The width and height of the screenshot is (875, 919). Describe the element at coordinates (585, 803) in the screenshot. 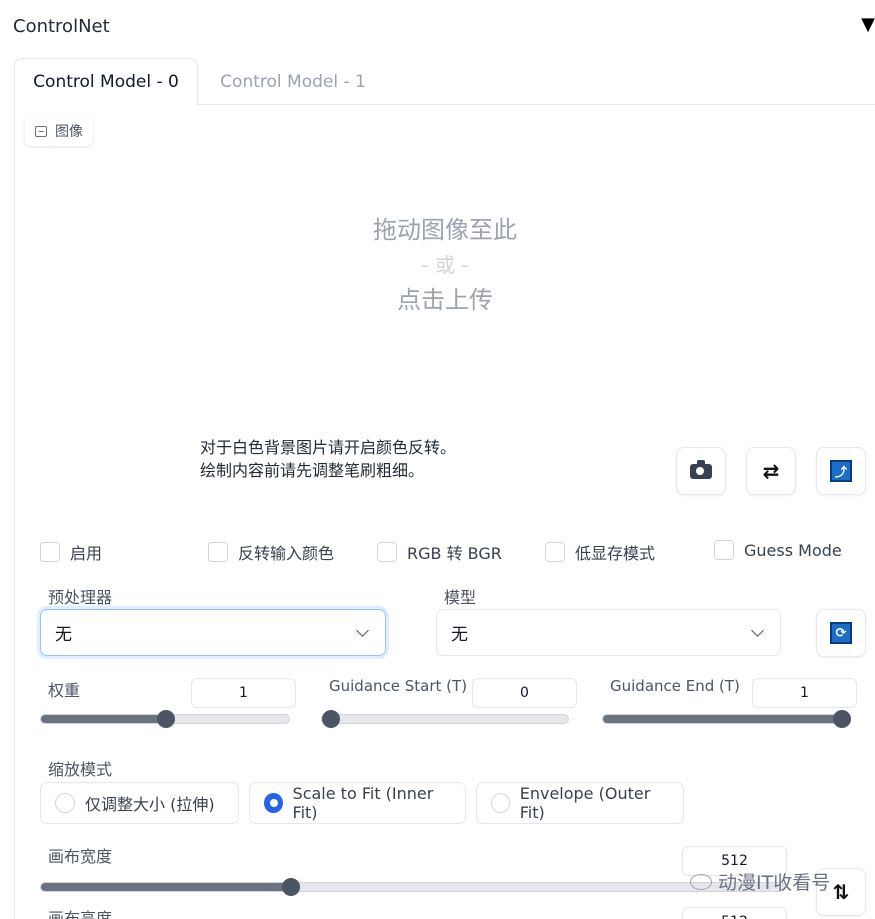

I see `radio-label: Envelope (Outer Fit)` at that location.